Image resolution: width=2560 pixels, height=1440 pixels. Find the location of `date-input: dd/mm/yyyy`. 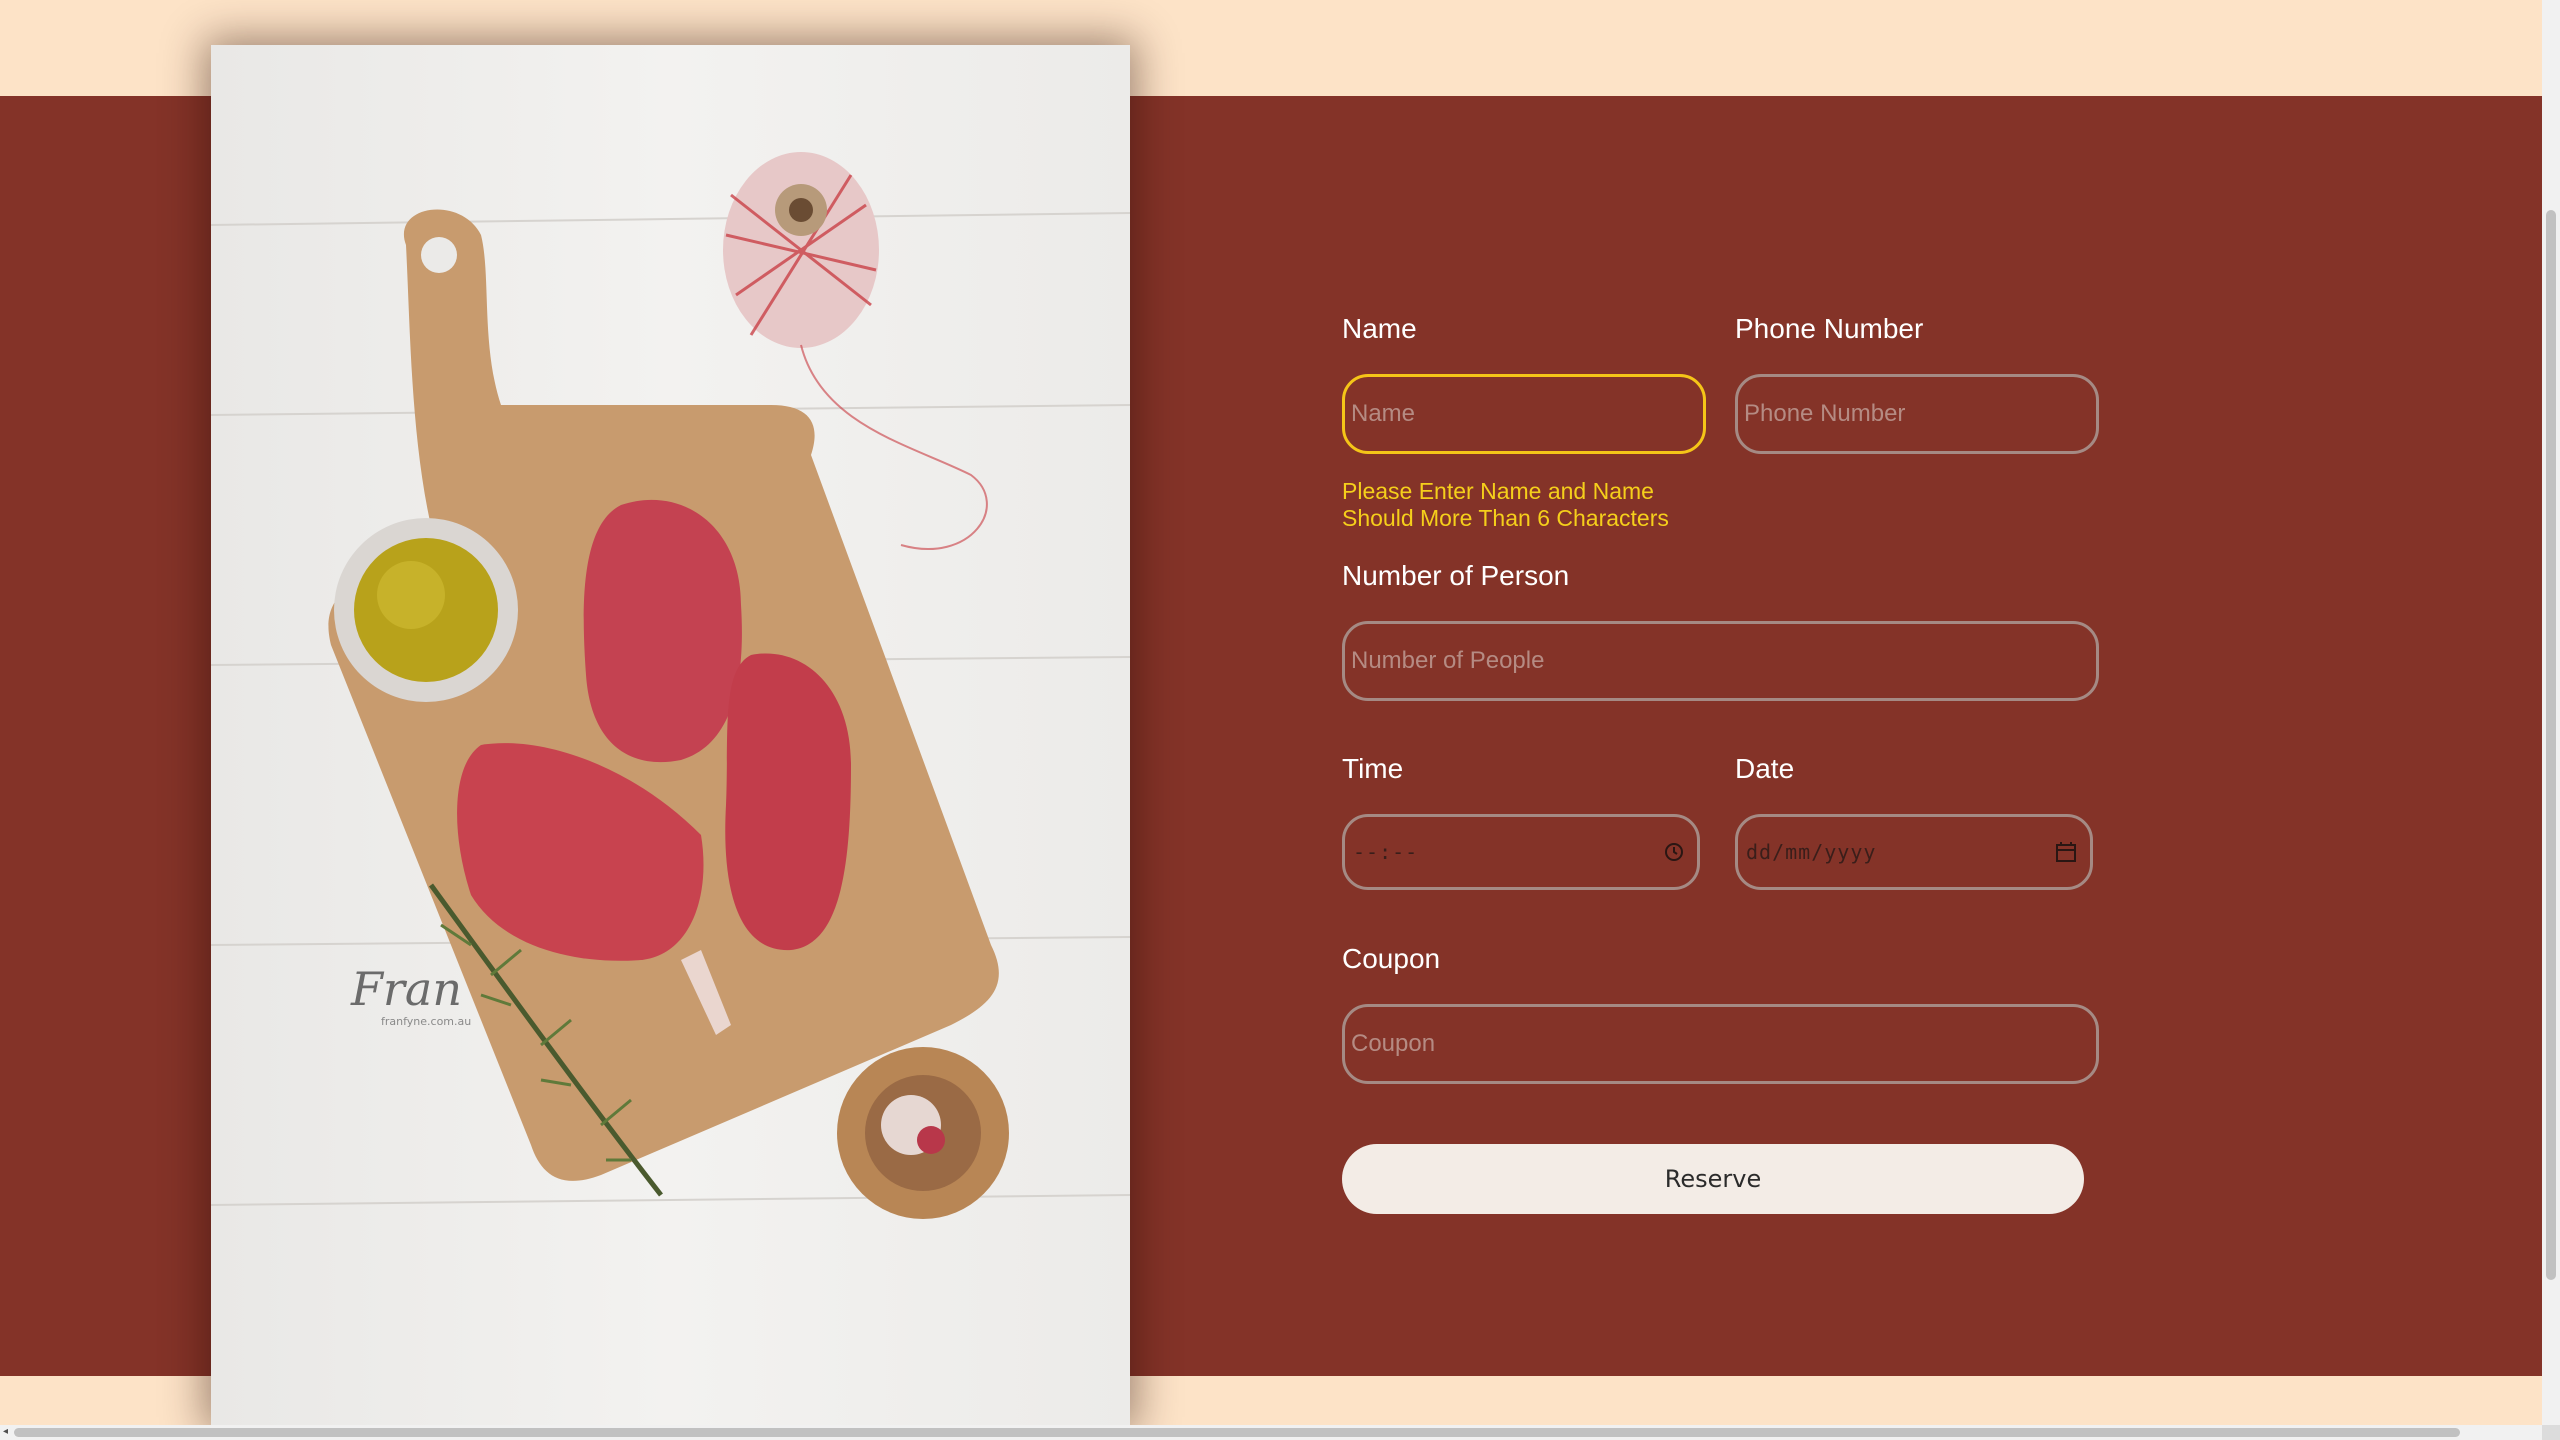

date-input: dd/mm/yyyy is located at coordinates (1914, 852).